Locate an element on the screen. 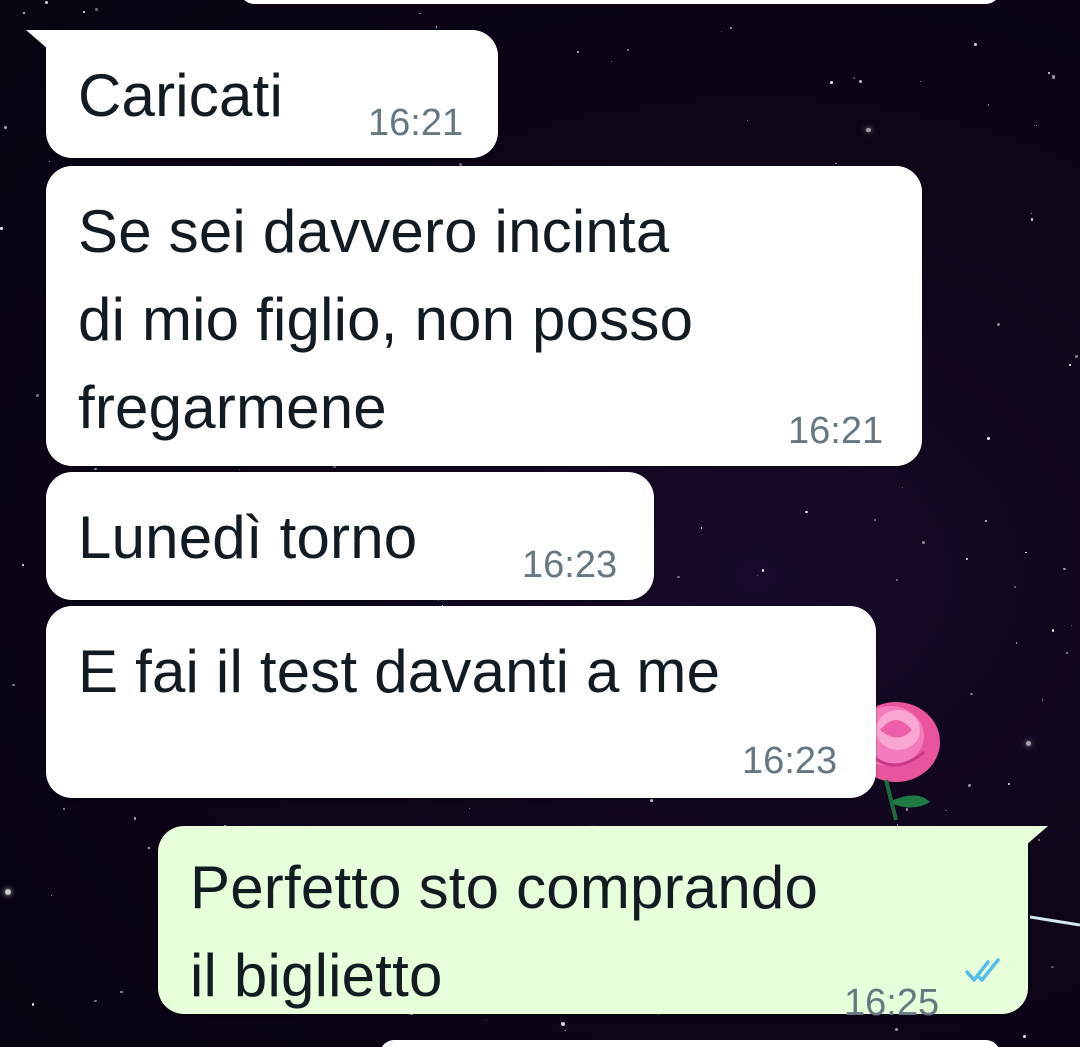  incoming-message-bubble: Caricati 16:21 is located at coordinates (262, 94).